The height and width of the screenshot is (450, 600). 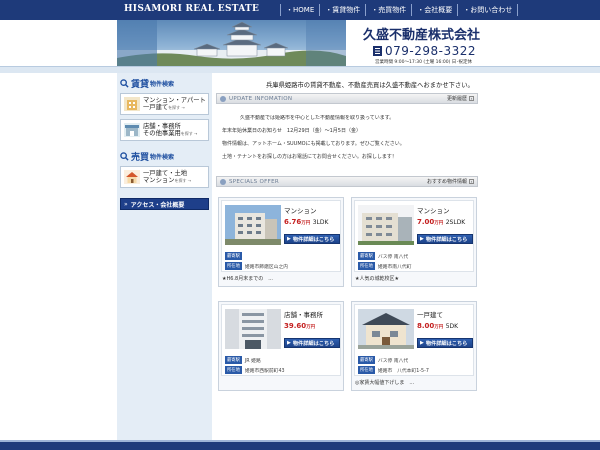 I want to click on sale-house-land-button: 一戸建て・土地 マンションを探す →, so click(x=164, y=177).